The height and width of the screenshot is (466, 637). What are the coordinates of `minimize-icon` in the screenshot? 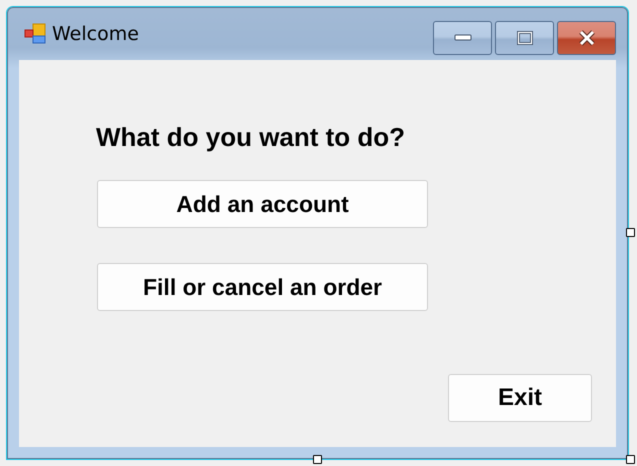 It's located at (463, 38).